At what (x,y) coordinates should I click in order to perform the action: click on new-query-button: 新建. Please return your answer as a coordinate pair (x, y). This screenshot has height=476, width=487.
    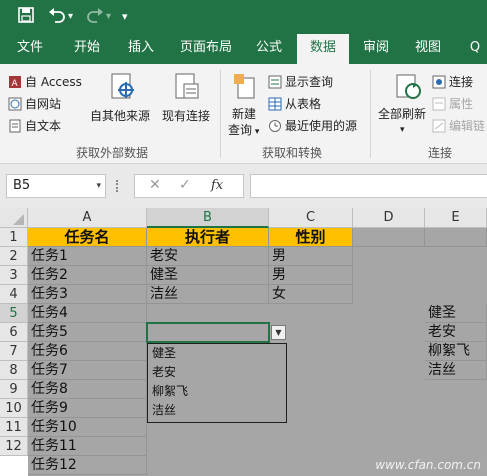
    Looking at the image, I should click on (244, 114).